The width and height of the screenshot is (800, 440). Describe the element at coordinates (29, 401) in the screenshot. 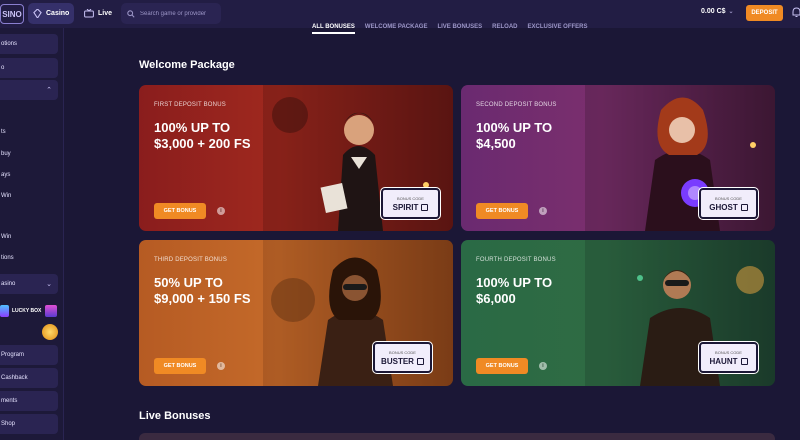

I see `sidebar-item-tournaments: ments` at that location.